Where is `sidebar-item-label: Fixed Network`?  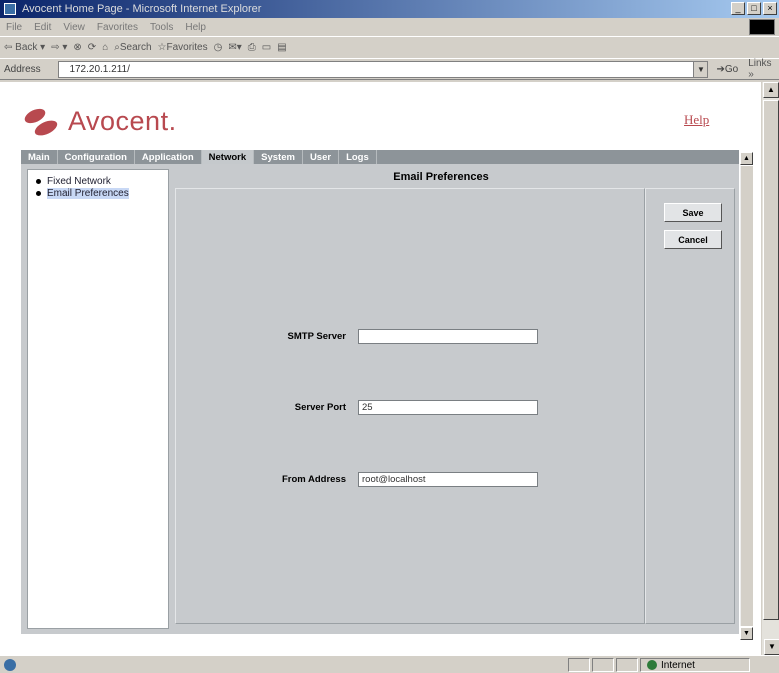
sidebar-item-label: Fixed Network is located at coordinates (79, 181).